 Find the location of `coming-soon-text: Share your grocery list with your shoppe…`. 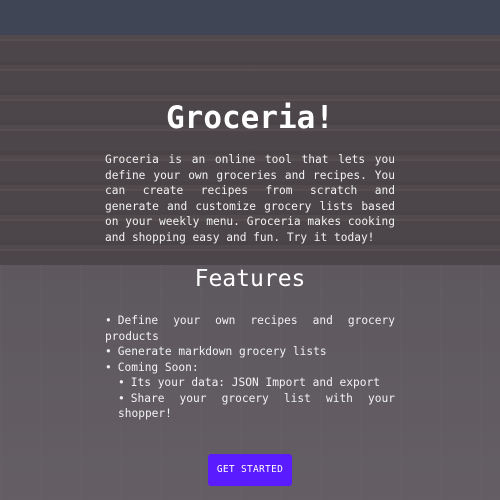

coming-soon-text: Share your grocery list with your shoppe… is located at coordinates (256, 406).